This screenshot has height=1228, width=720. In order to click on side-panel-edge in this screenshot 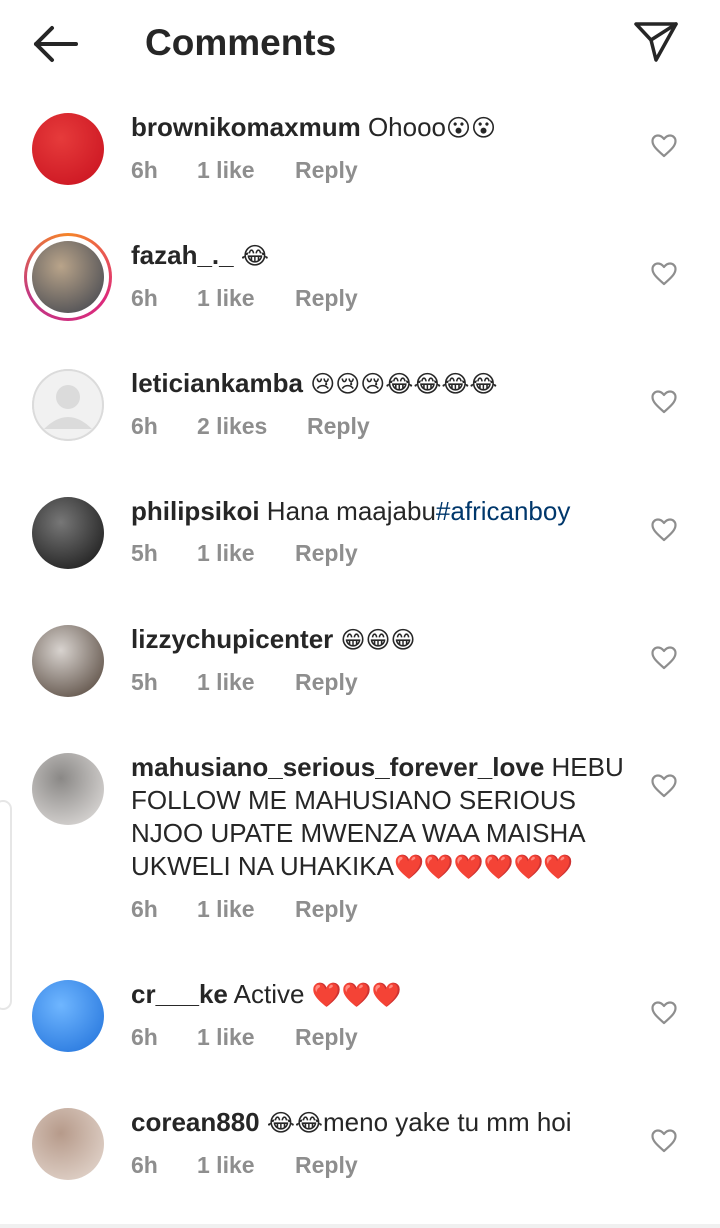, I will do `click(6, 905)`.